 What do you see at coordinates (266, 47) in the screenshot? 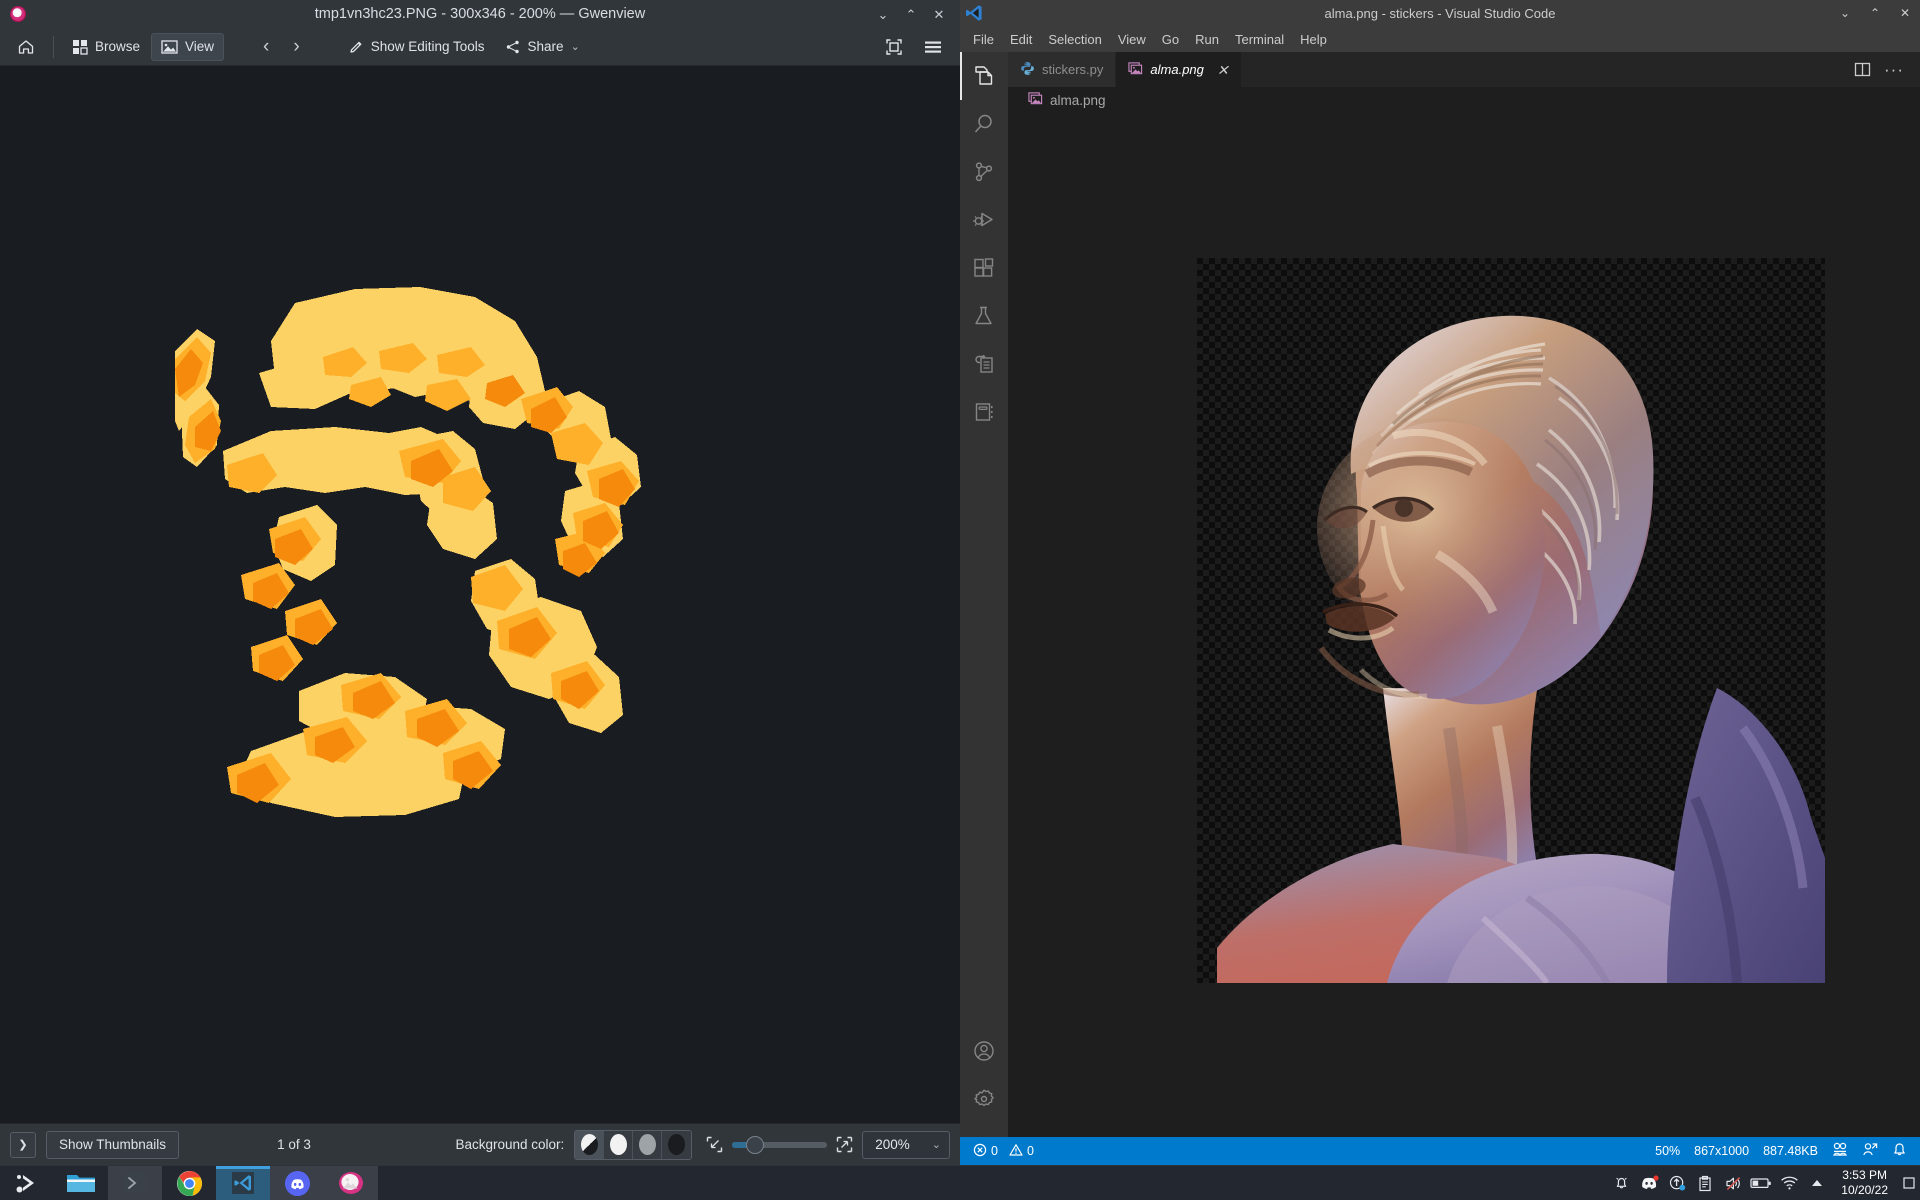
I see `gwenview-previous-button: ‹` at bounding box center [266, 47].